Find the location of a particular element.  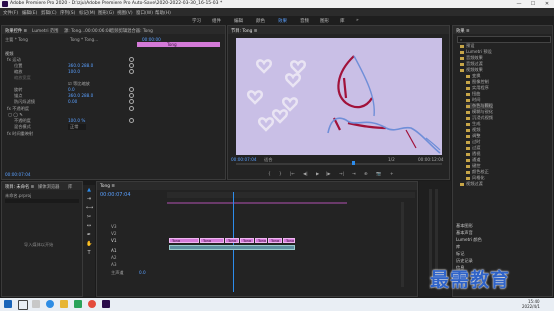

workspace-more: » is located at coordinates (357, 20).